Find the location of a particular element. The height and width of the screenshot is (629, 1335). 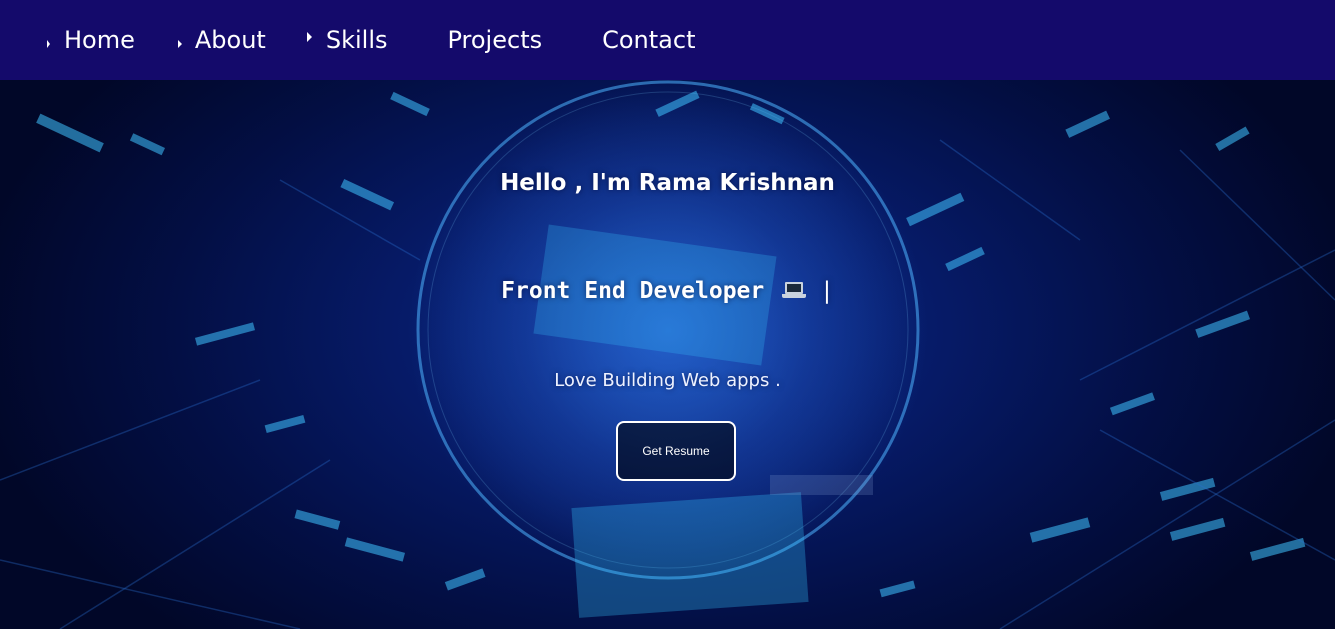

nav-link-skills: Skills is located at coordinates (347, 40).